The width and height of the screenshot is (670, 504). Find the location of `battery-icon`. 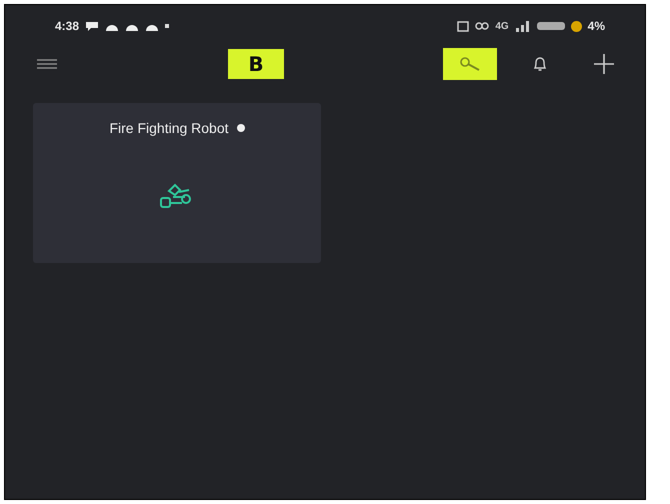

battery-icon is located at coordinates (550, 26).